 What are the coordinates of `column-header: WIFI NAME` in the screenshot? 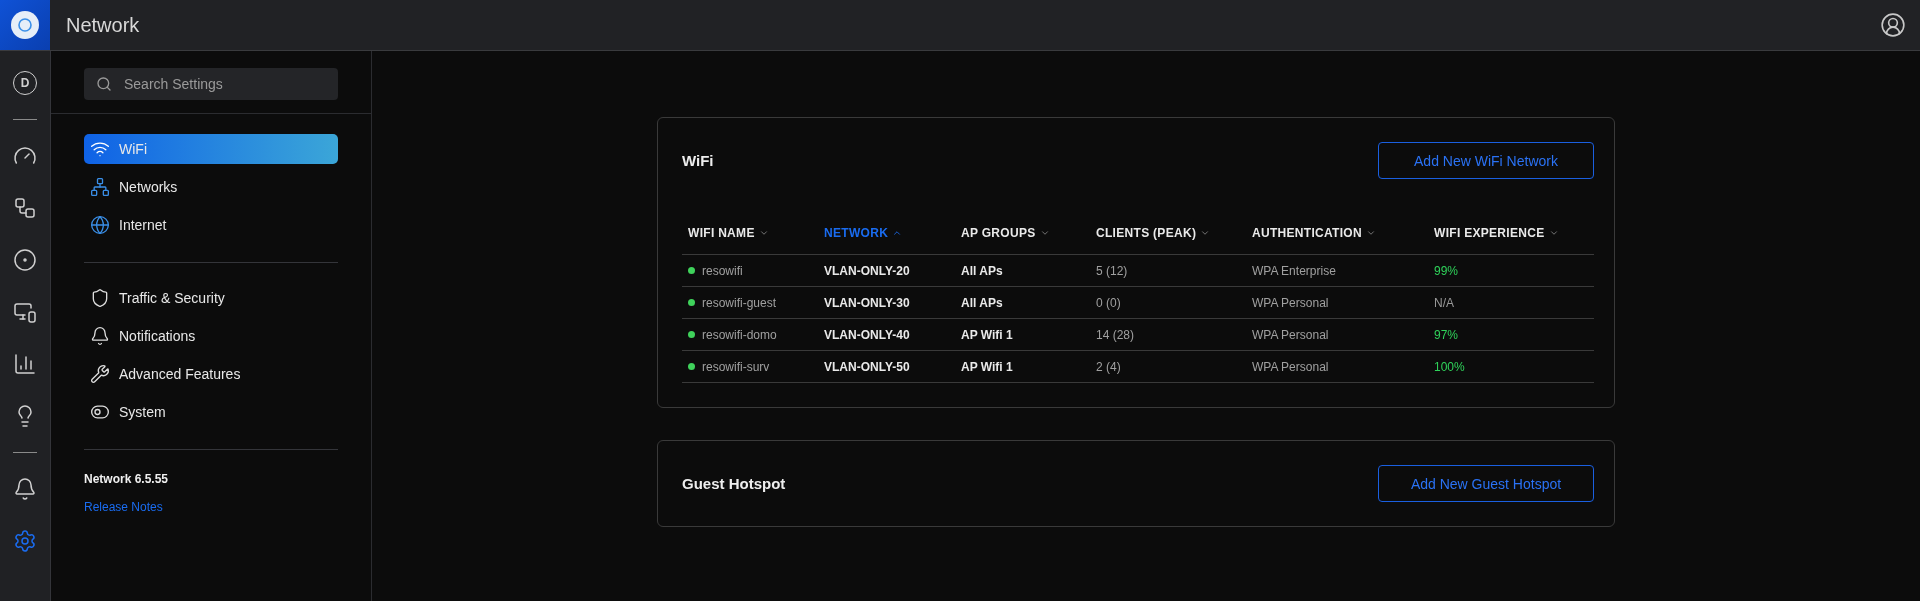 It's located at (750, 233).